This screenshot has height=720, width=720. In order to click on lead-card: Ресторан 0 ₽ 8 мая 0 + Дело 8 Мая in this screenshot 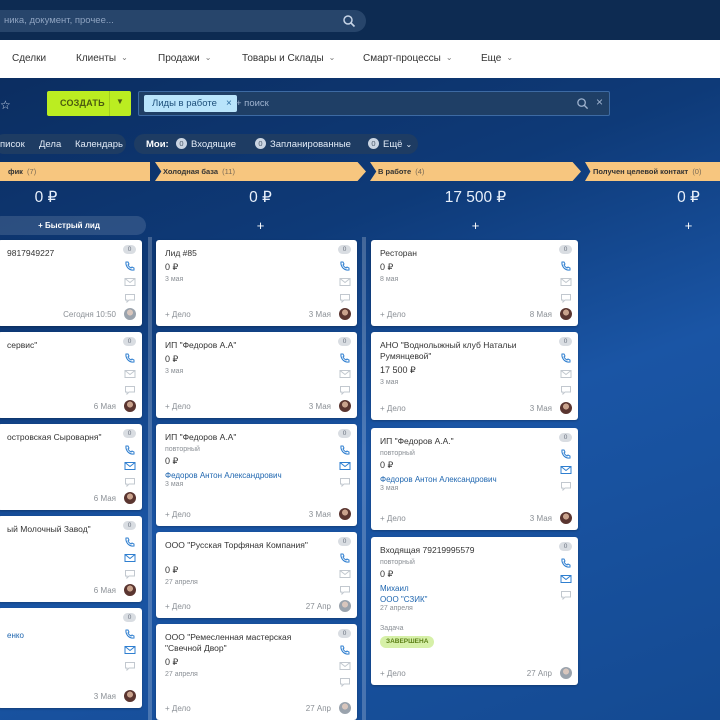, I will do `click(474, 283)`.